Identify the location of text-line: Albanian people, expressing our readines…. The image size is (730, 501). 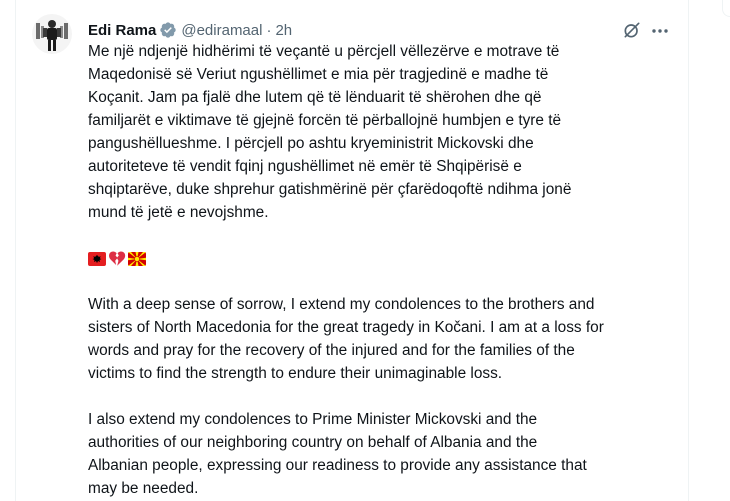
(337, 465).